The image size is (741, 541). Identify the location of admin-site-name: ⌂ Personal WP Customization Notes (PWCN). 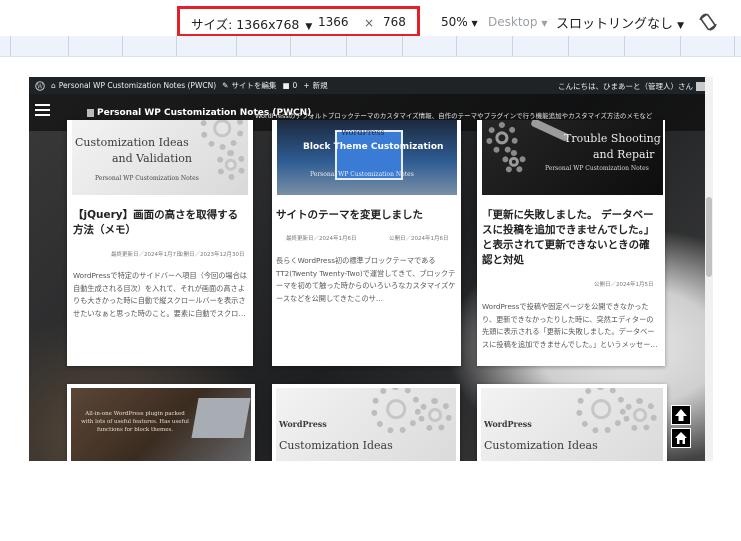
(133, 85).